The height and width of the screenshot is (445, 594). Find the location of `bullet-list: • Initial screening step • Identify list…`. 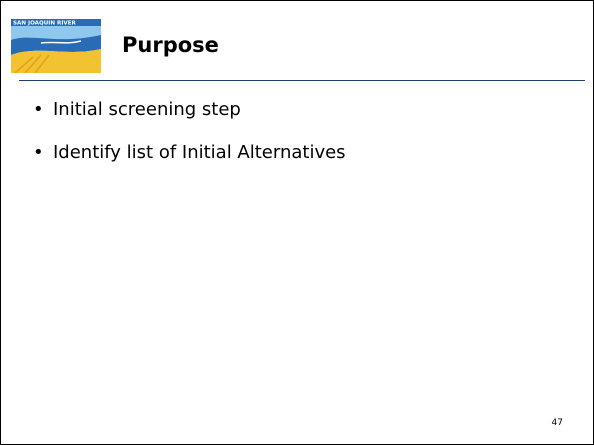

bullet-list: • Initial screening step • Identify list… is located at coordinates (189, 141).